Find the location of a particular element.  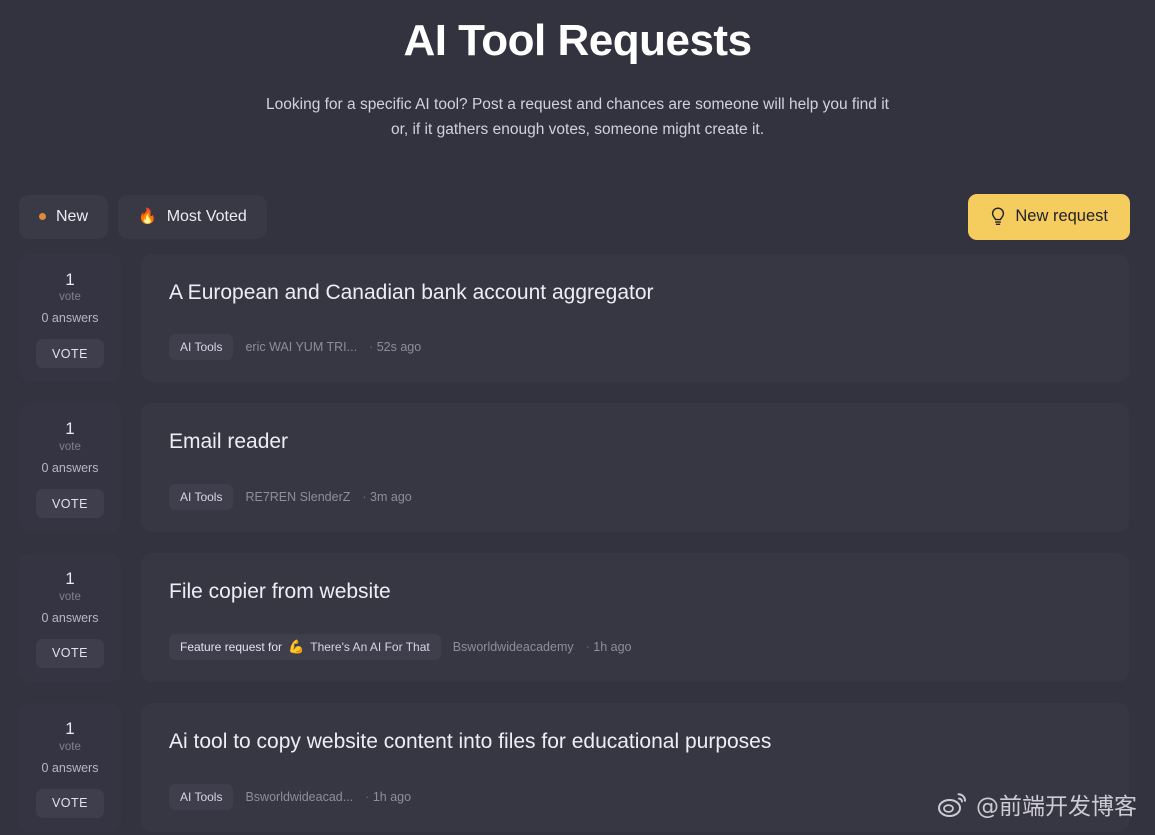

new-request-button: New request is located at coordinates (1049, 216).